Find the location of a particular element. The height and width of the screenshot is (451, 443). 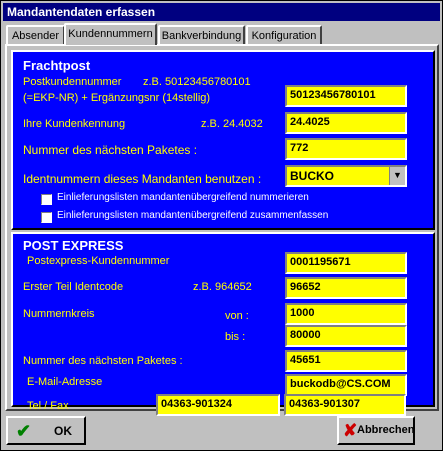

checkmark-icon: ✔ is located at coordinates (24, 431).